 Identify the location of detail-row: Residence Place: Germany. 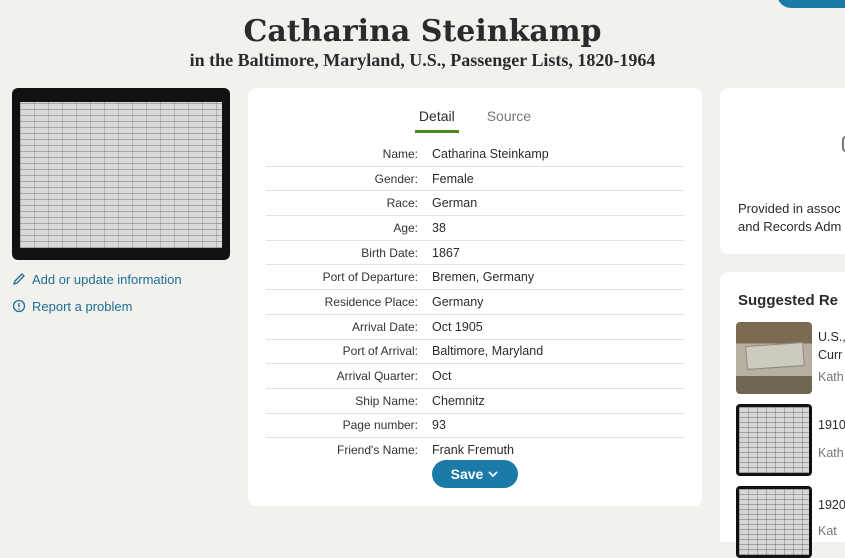
(475, 302).